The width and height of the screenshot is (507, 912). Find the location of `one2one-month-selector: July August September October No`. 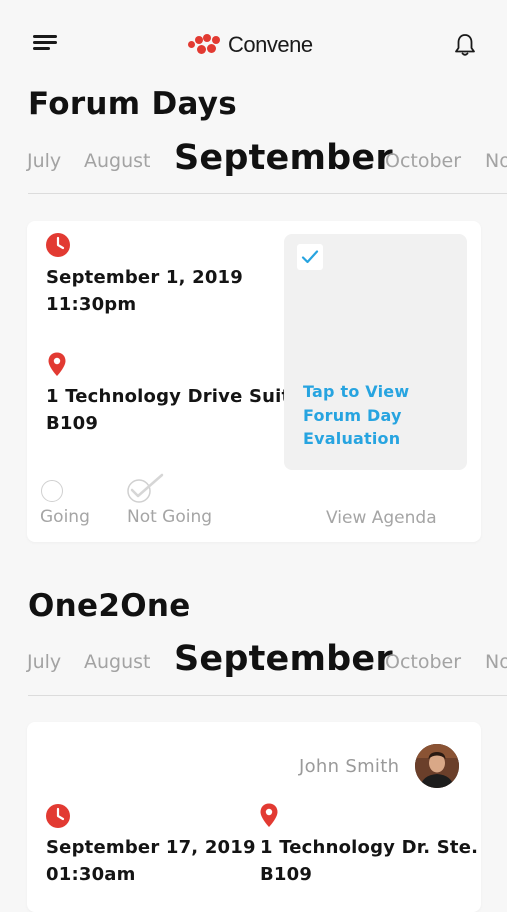

one2one-month-selector: July August September October No is located at coordinates (253, 663).